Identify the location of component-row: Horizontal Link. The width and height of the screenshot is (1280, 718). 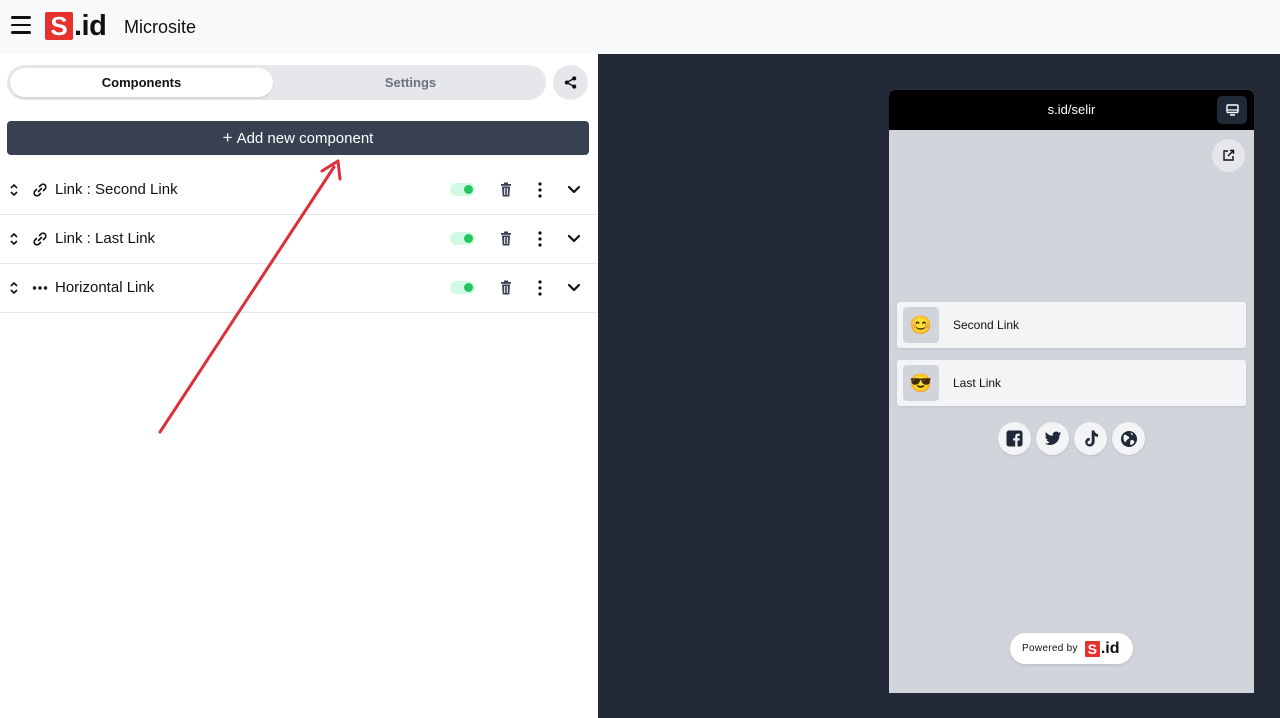
(299, 288).